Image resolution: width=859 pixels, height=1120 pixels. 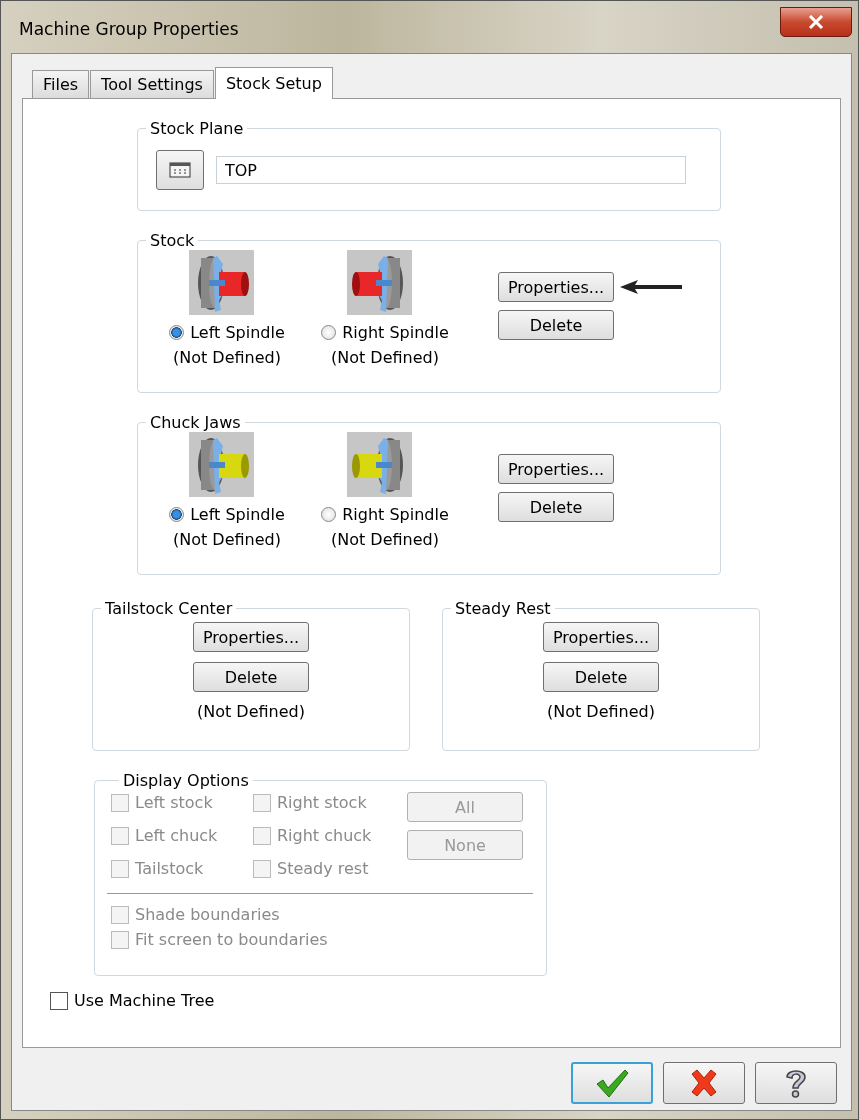 What do you see at coordinates (129, 29) in the screenshot?
I see `window-title: Machine Group Properties` at bounding box center [129, 29].